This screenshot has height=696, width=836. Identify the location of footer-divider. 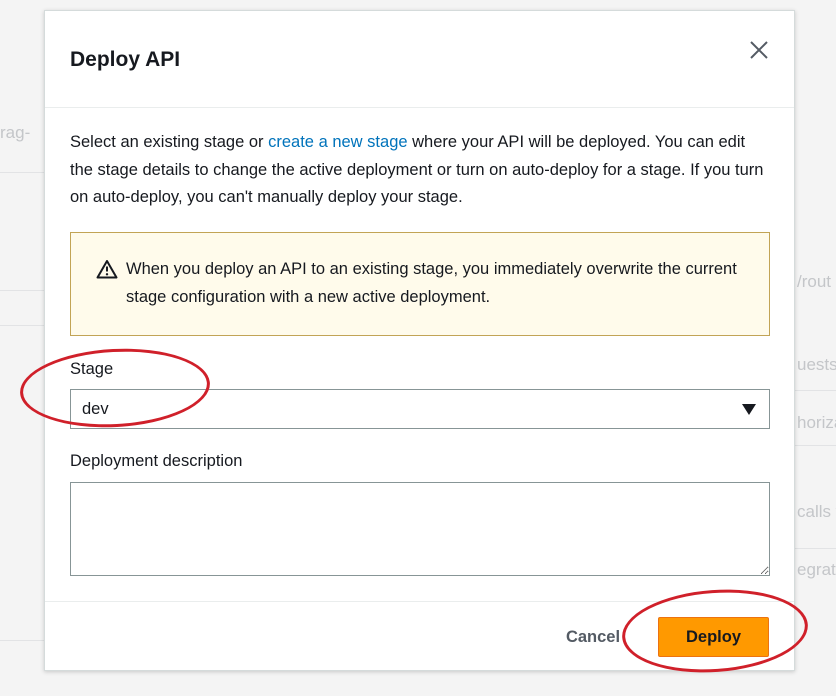
(419, 601).